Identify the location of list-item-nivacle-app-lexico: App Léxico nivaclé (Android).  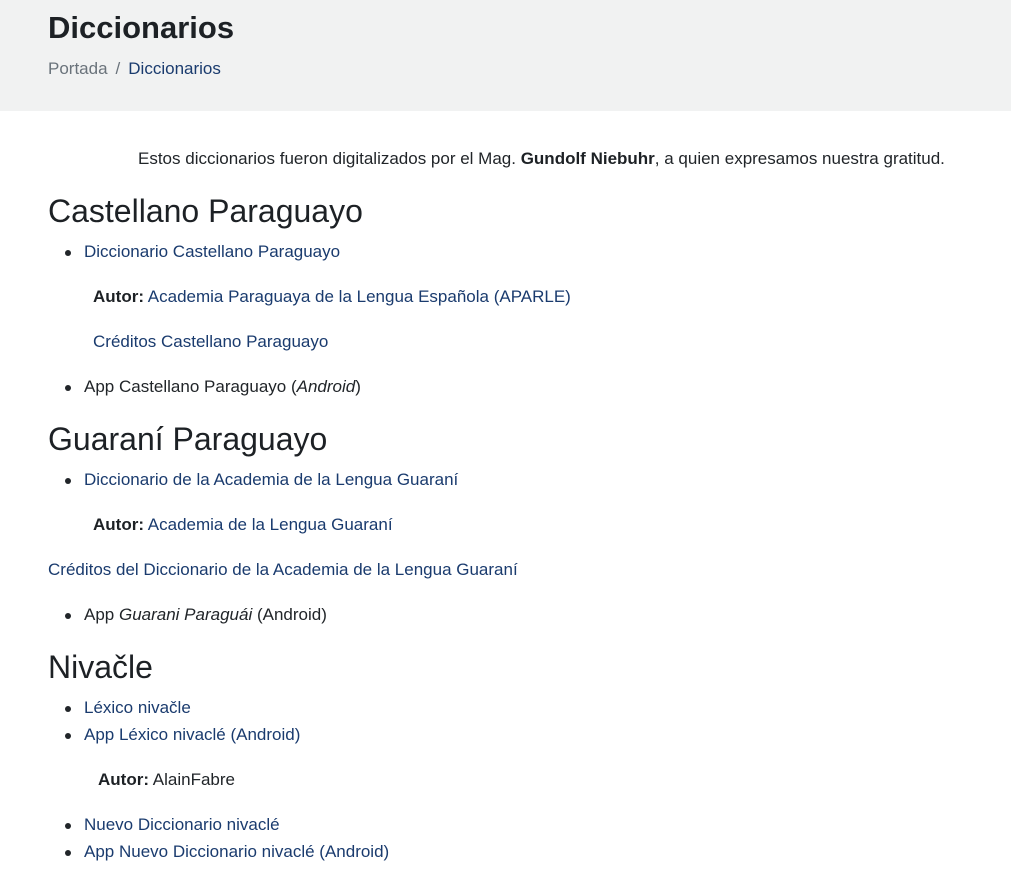
(182, 735).